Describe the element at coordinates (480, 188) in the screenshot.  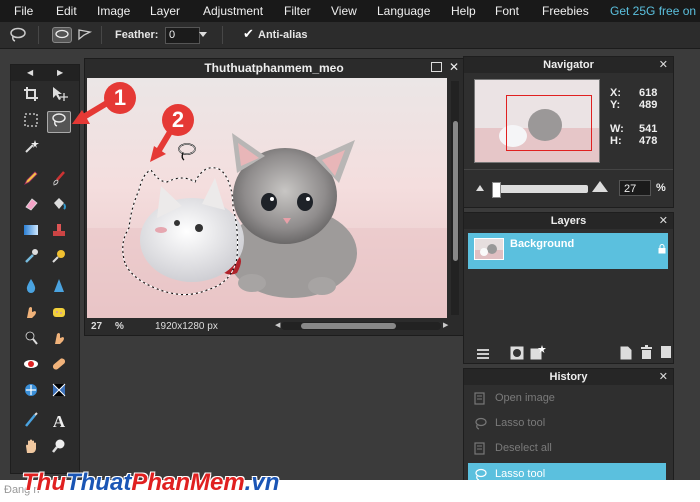
I see `zoom-out-icon` at that location.